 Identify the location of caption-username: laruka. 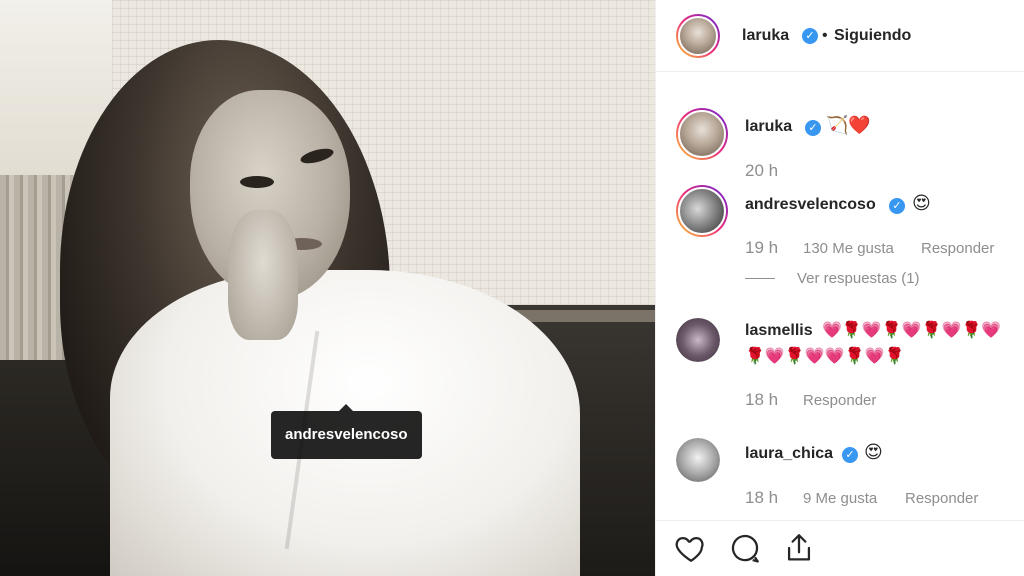
(768, 127).